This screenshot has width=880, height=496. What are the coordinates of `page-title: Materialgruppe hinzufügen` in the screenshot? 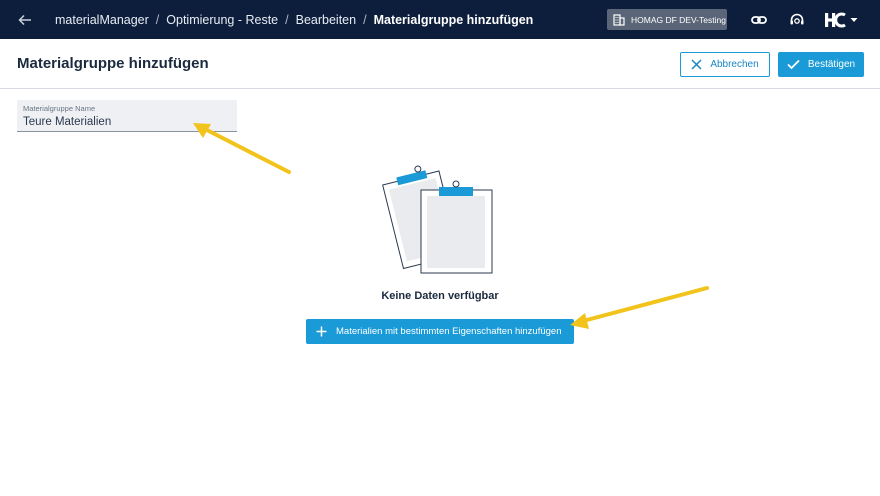 It's located at (113, 63).